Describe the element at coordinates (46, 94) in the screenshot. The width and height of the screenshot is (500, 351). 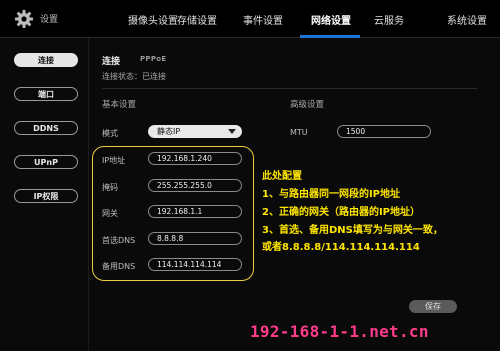
I see `sidebar-item-port: 端口` at that location.